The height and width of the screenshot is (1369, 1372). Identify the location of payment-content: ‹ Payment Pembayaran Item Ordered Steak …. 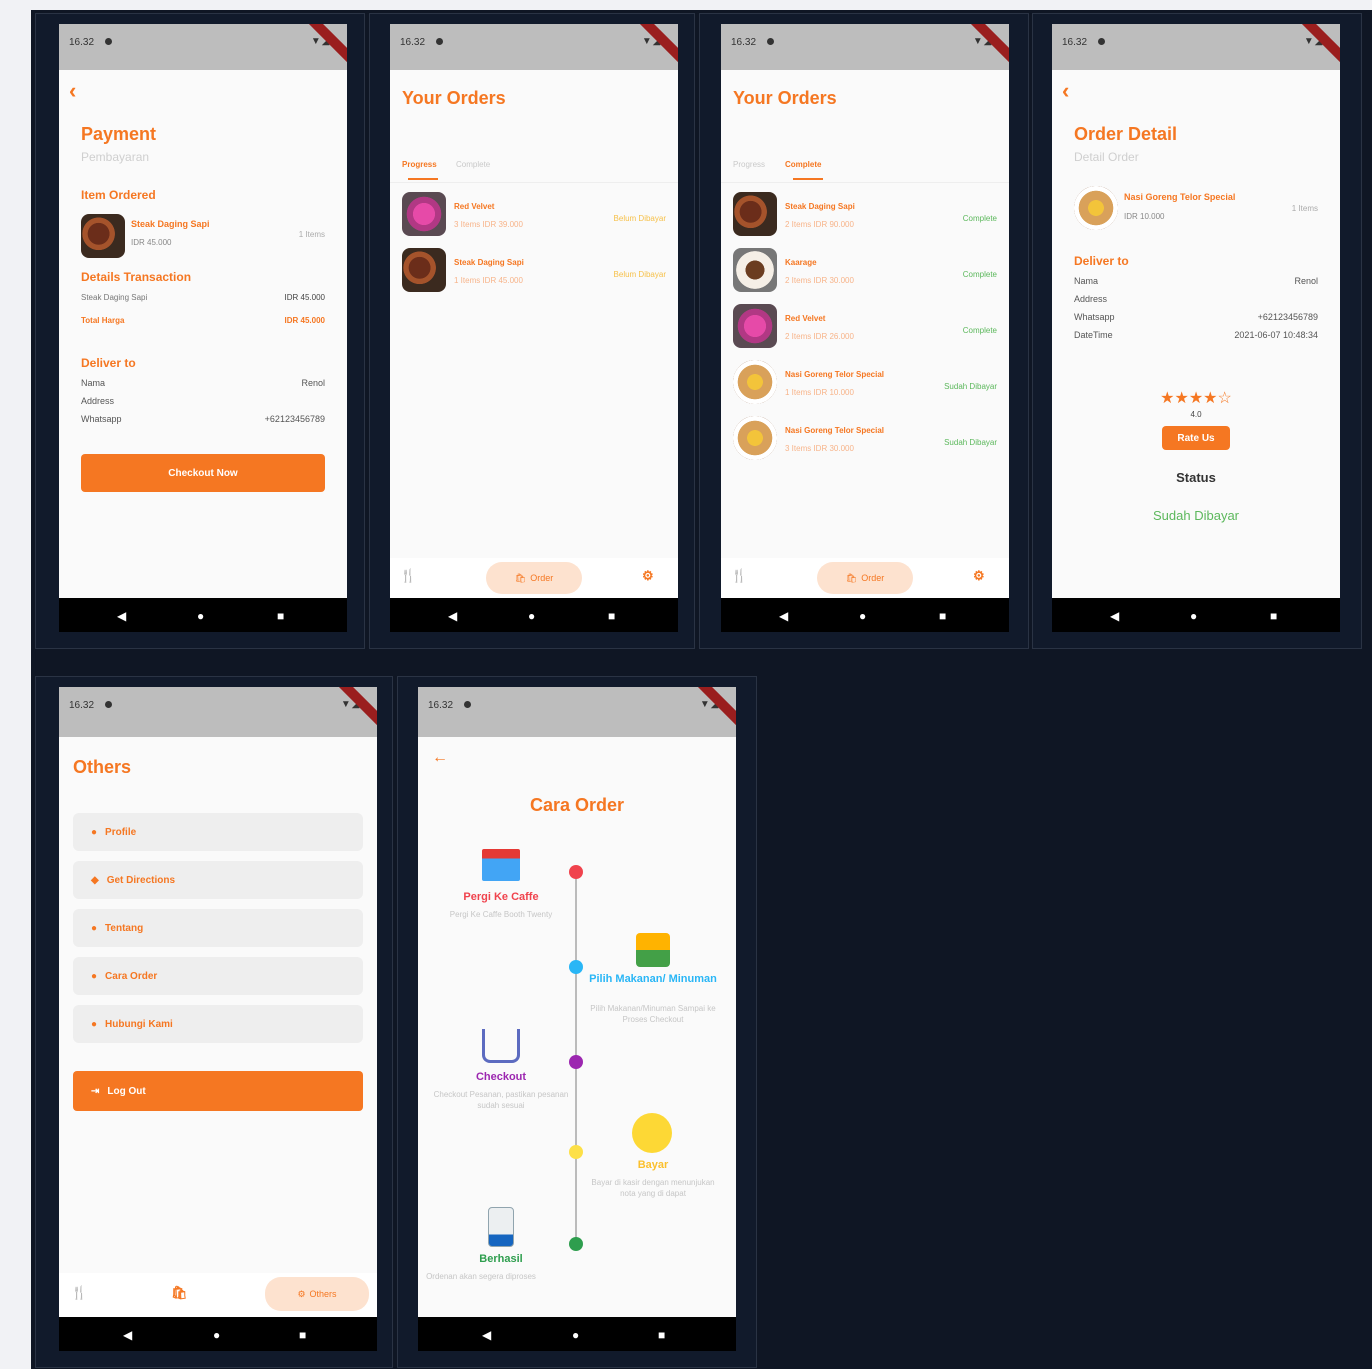
(203, 334).